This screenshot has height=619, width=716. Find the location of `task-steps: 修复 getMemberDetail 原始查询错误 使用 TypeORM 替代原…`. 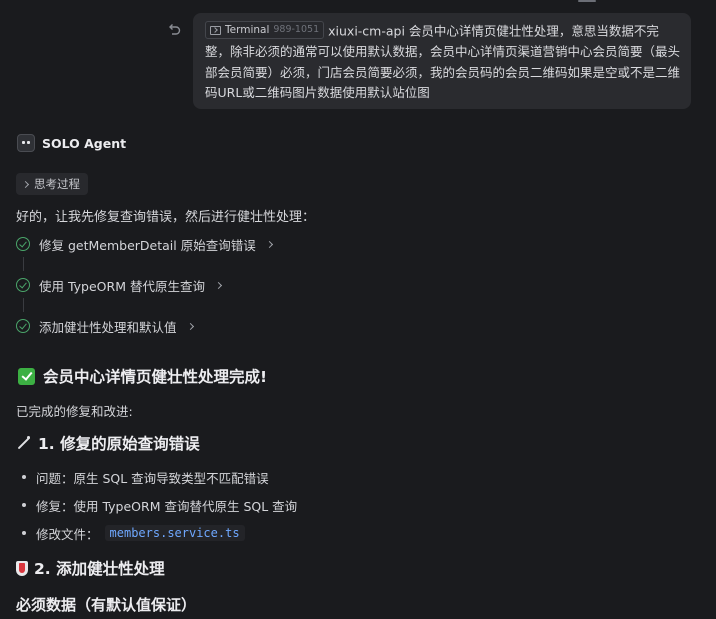

task-steps: 修复 getMemberDetail 原始查询错误 使用 TypeORM 替代原… is located at coordinates (144, 285).